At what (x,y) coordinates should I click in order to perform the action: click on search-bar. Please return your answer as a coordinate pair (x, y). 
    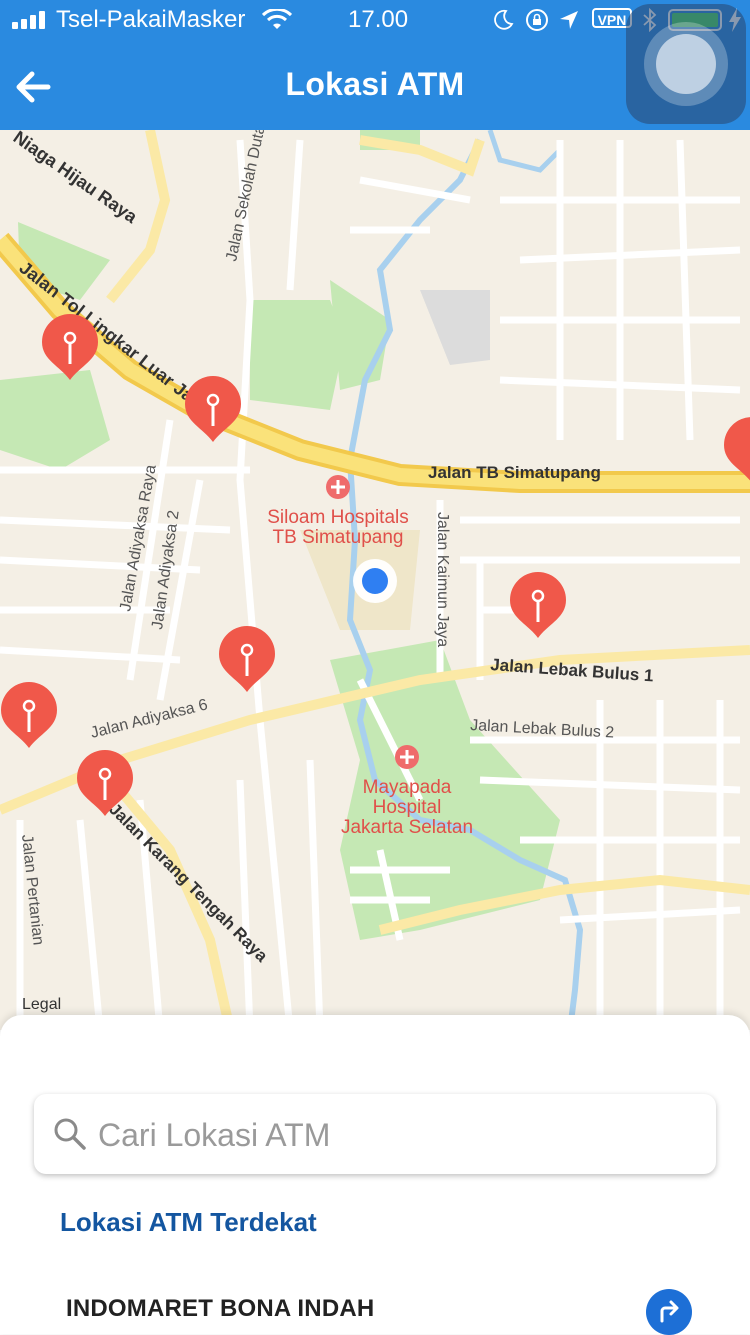
    Looking at the image, I should click on (375, 1134).